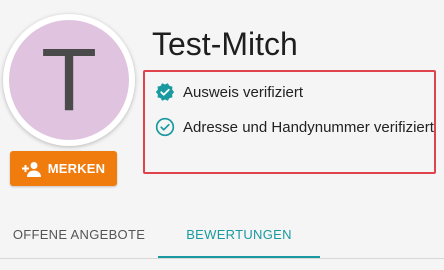 Image resolution: width=444 pixels, height=270 pixels. I want to click on tab-offene-angebote: OFFENE ANGEBOTE, so click(79, 234).